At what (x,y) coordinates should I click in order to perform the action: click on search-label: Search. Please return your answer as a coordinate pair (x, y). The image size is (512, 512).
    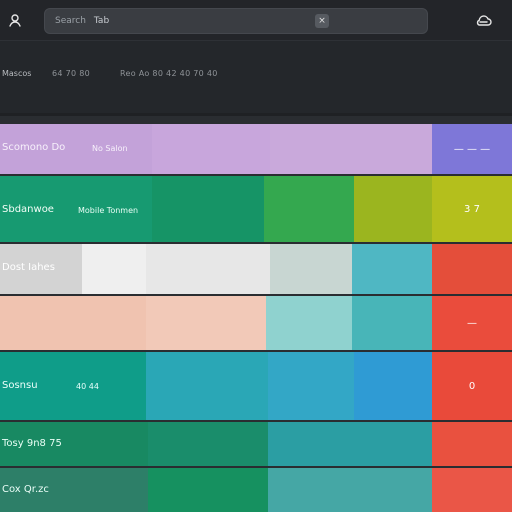
    Looking at the image, I should click on (70, 21).